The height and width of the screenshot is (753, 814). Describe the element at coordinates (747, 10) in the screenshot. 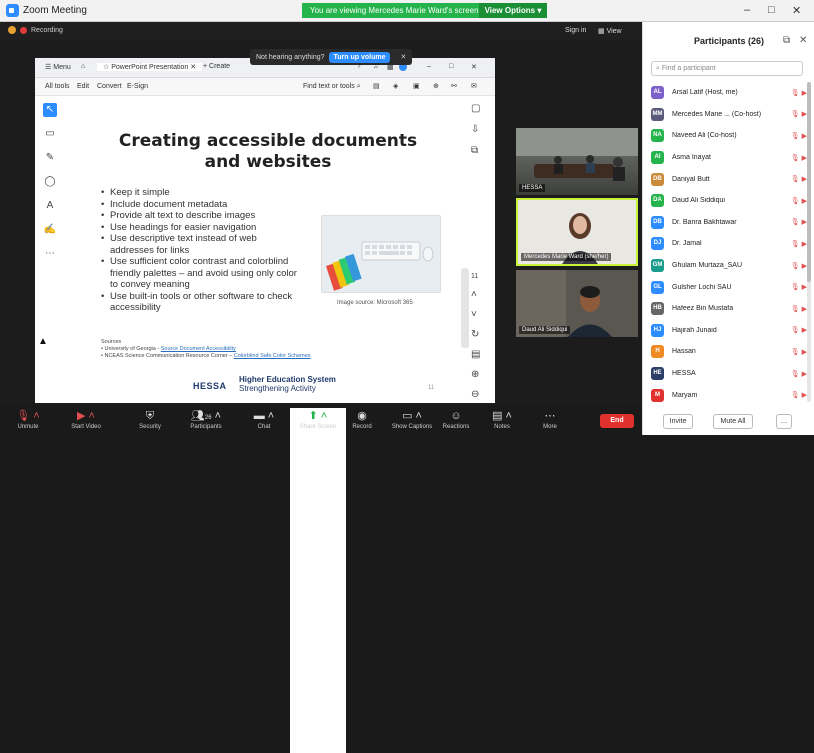

I see `minimize-button: –` at that location.